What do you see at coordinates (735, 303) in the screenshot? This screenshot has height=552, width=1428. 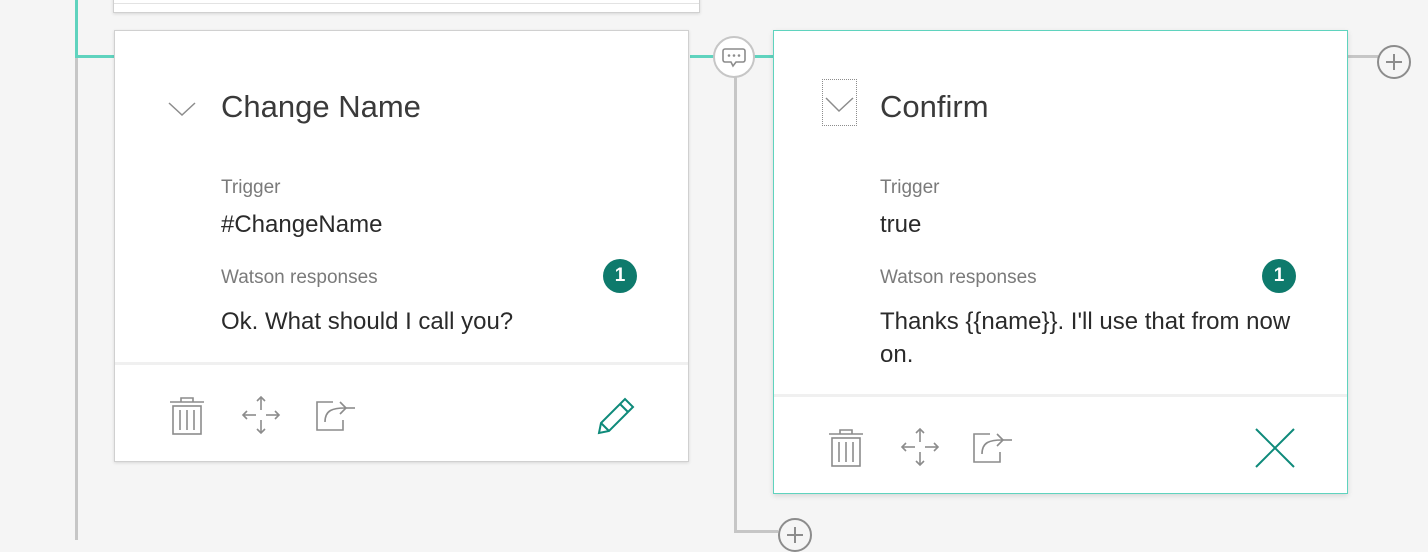 I see `child-connector-vertical` at bounding box center [735, 303].